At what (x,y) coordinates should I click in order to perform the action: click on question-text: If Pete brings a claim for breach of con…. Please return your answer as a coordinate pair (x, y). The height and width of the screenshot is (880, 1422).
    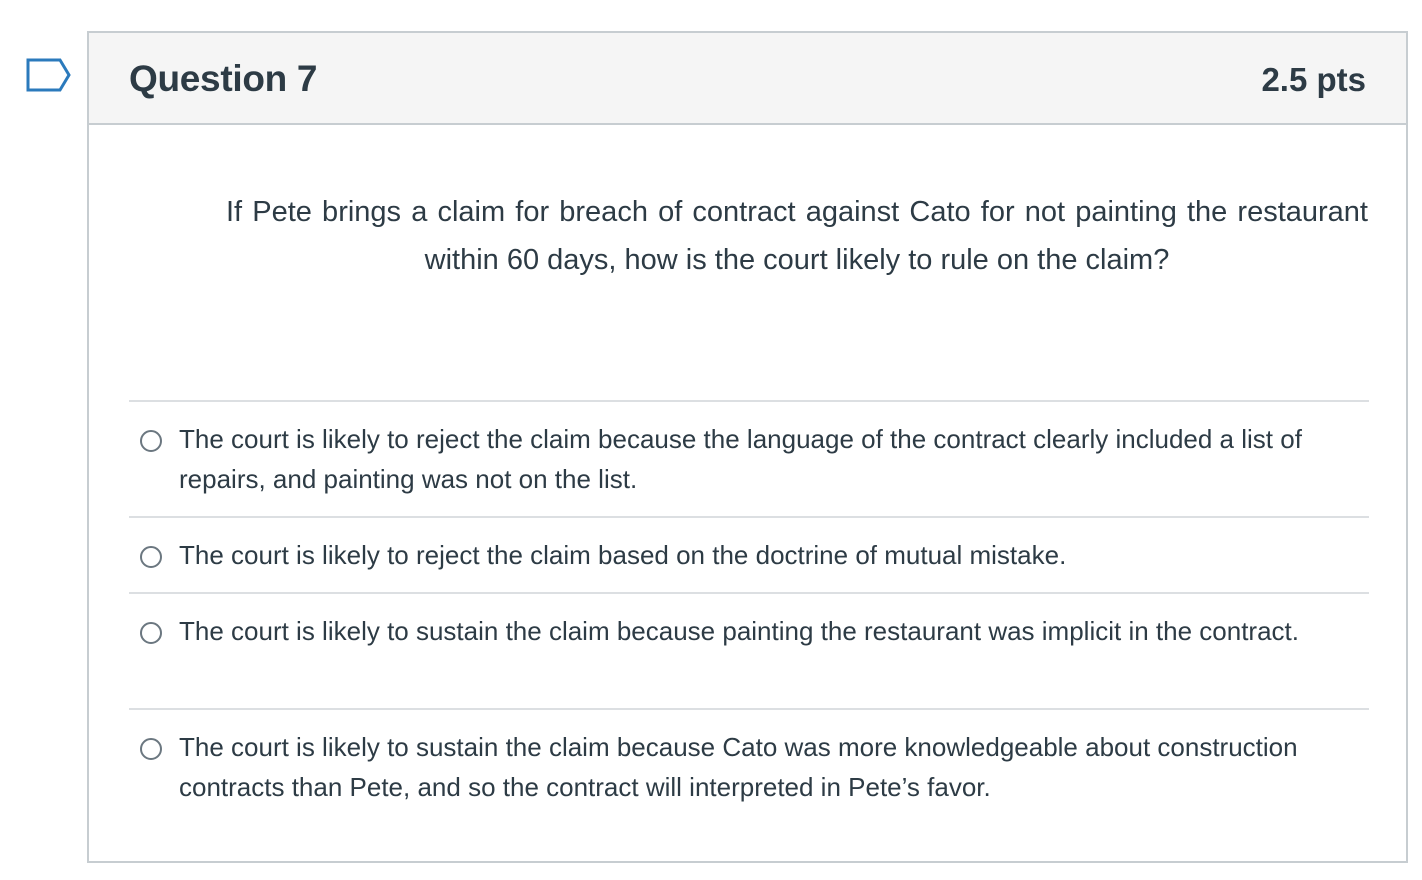
    Looking at the image, I should click on (797, 236).